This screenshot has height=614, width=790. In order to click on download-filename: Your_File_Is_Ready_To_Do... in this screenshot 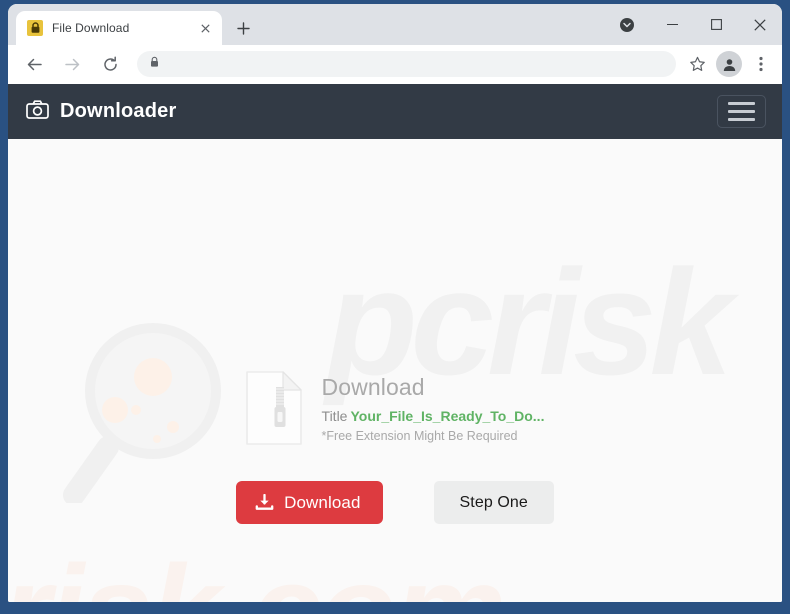, I will do `click(447, 415)`.